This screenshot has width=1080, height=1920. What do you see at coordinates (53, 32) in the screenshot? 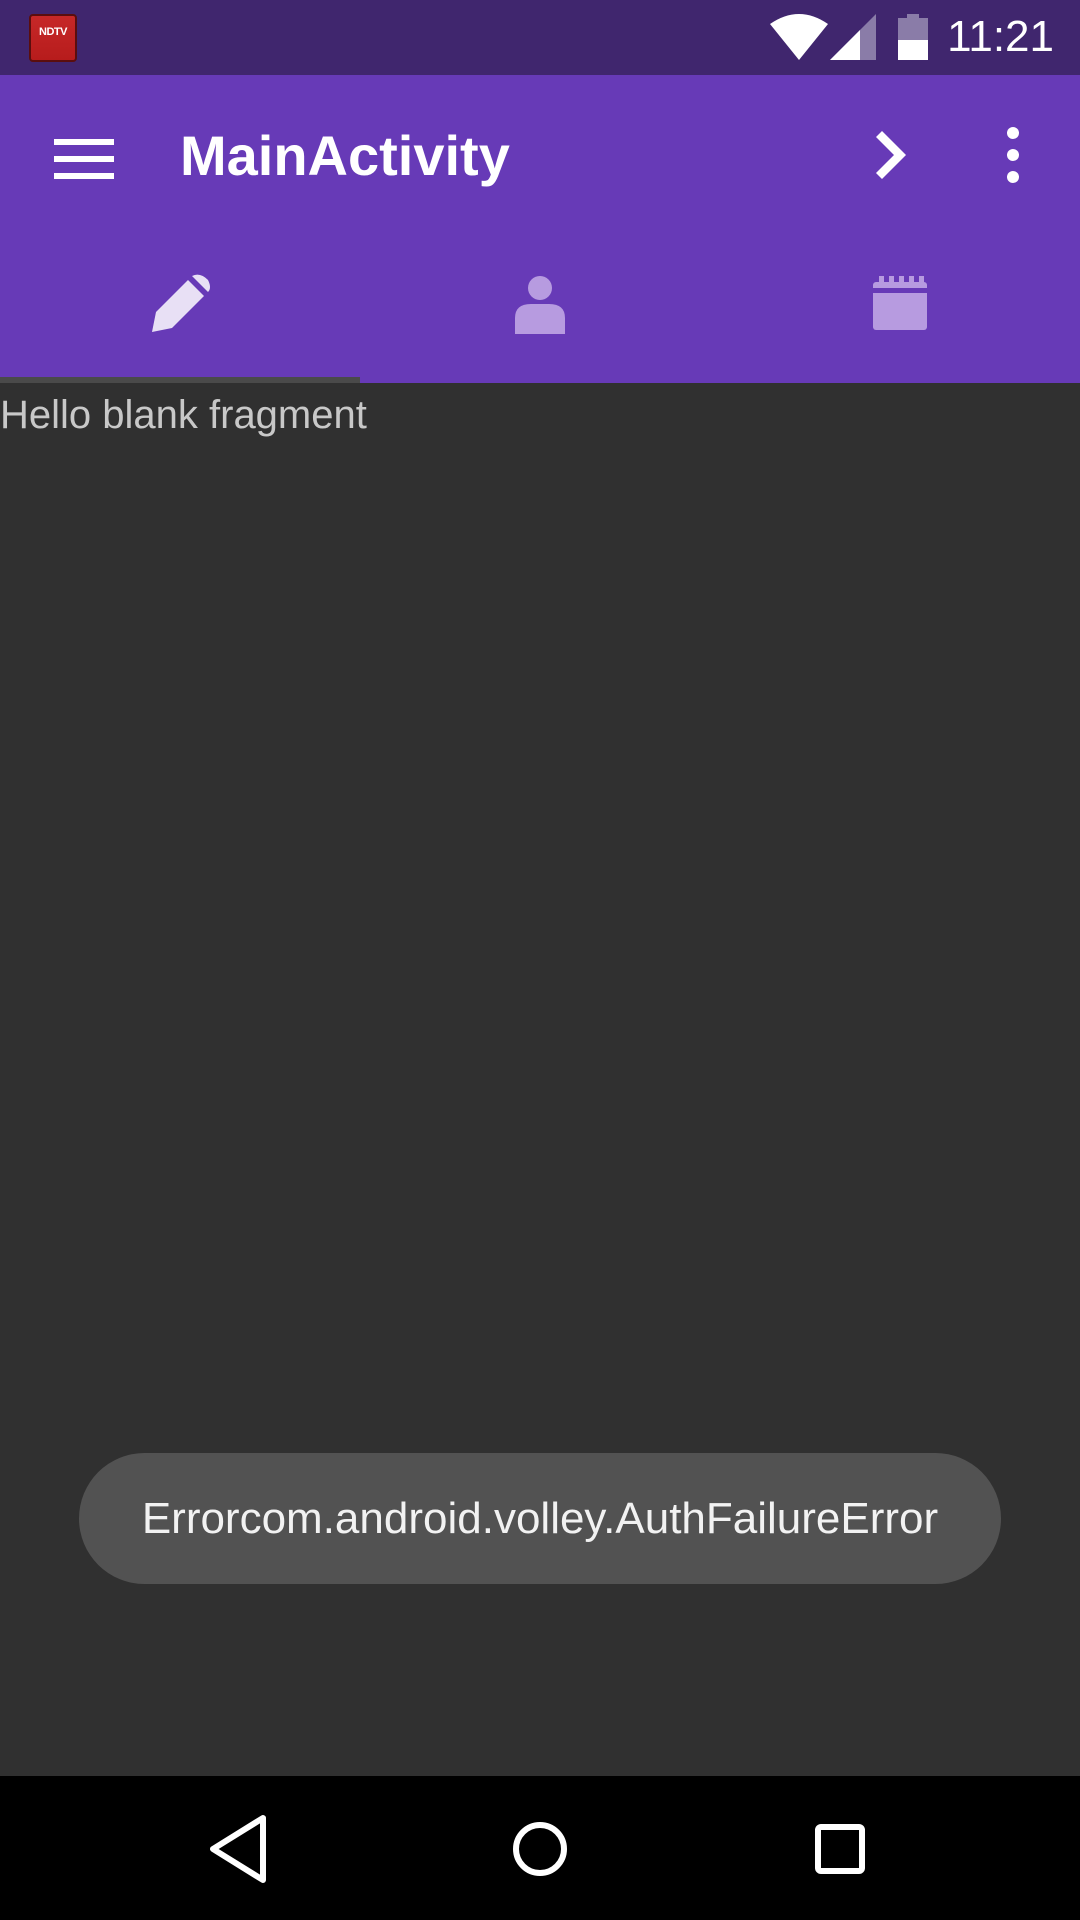
I see `notification-app-label: NDTV` at bounding box center [53, 32].